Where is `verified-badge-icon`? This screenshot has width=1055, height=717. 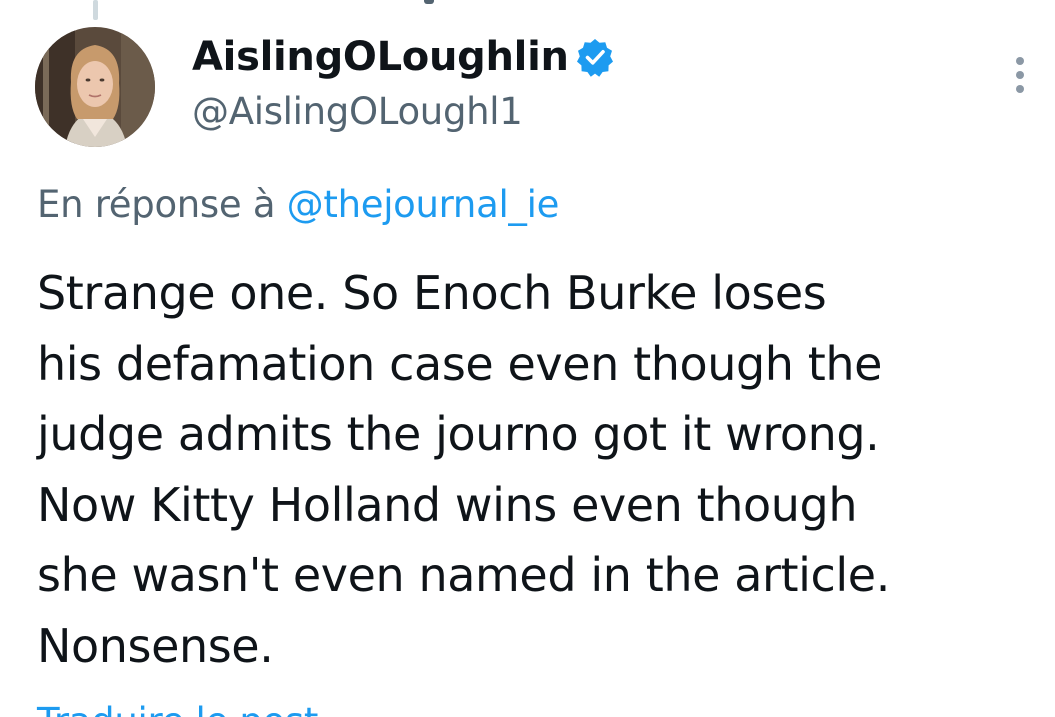
verified-badge-icon is located at coordinates (595, 57).